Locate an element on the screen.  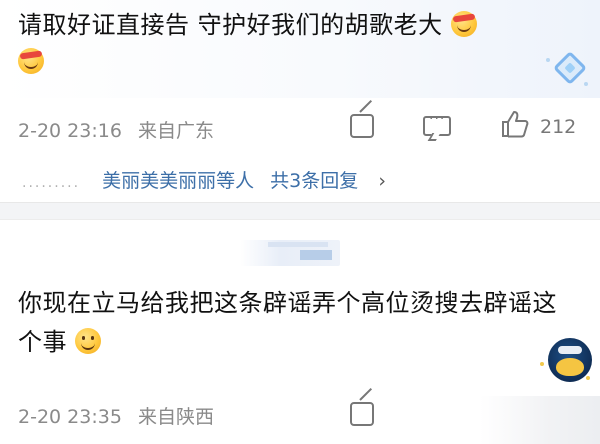
comment-2-location: 来自陕西 is located at coordinates (175, 417).